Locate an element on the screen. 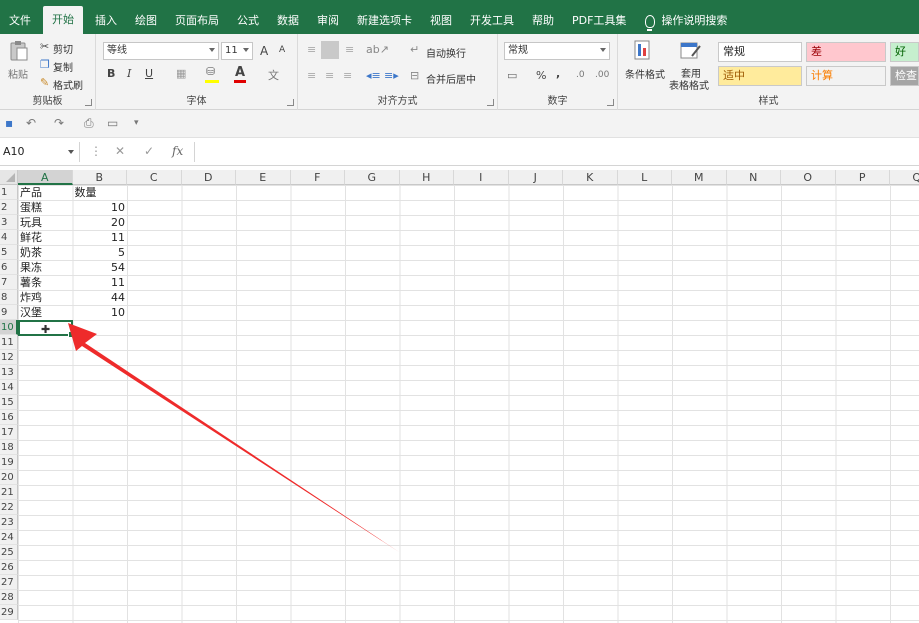 Image resolution: width=919 pixels, height=623 pixels. cell-product: 炸鸡 is located at coordinates (45, 297).